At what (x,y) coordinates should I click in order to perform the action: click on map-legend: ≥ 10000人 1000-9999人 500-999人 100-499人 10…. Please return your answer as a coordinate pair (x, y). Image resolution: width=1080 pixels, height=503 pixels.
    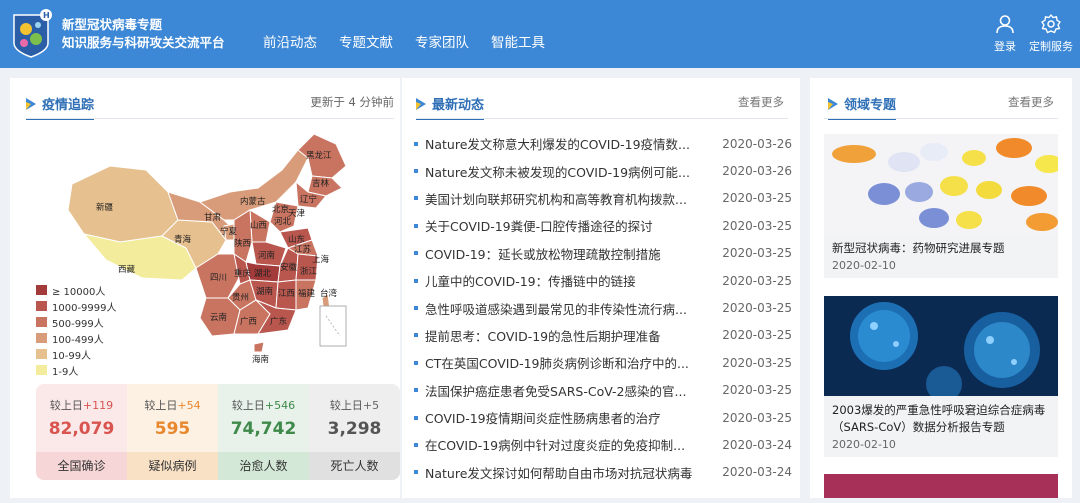
    Looking at the image, I should click on (76, 330).